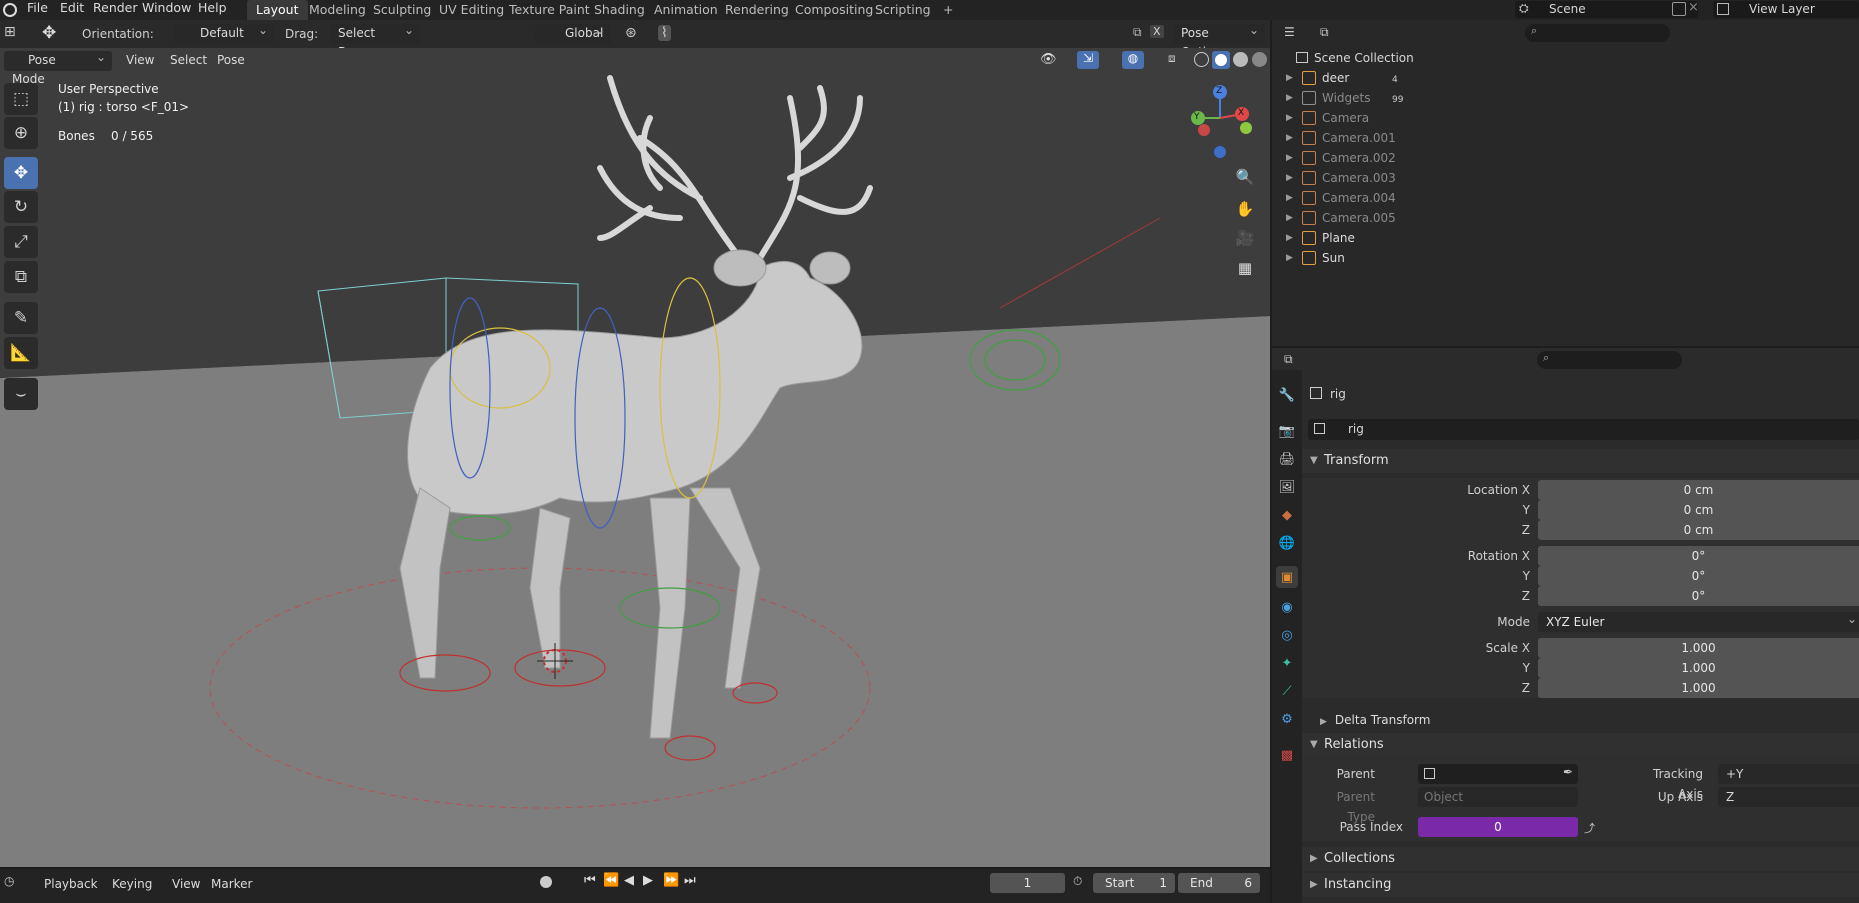 The width and height of the screenshot is (1859, 903). I want to click on scene-tab-icon: ◆, so click(1287, 515).